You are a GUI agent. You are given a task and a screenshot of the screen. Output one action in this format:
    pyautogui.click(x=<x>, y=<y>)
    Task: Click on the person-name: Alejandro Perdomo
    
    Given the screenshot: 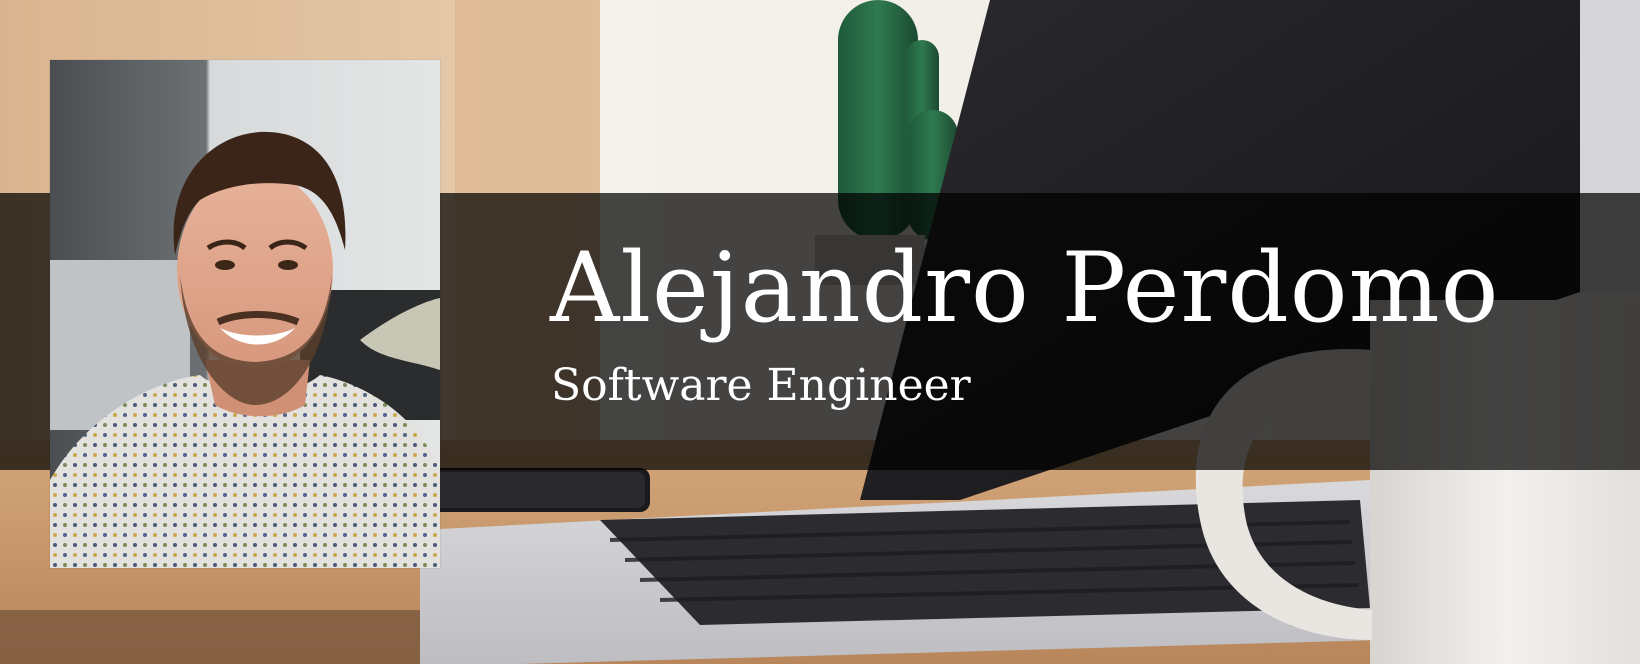 What is the action you would take?
    pyautogui.click(x=1025, y=288)
    